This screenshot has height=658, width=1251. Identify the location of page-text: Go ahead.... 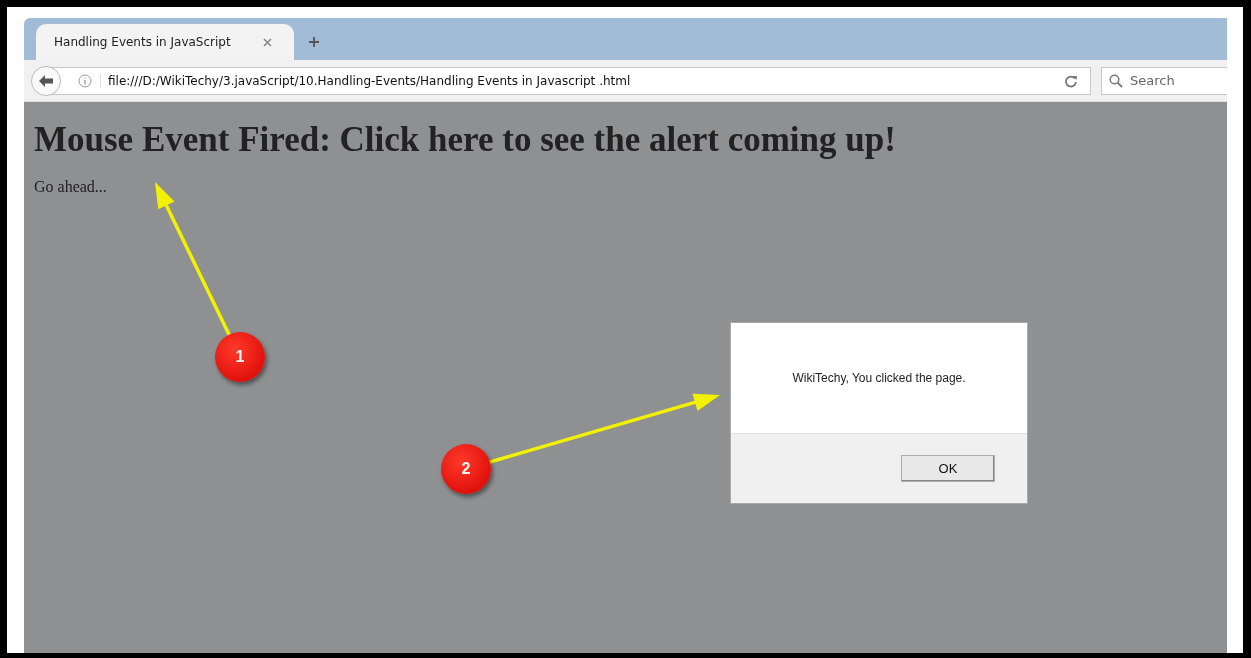
(70, 187).